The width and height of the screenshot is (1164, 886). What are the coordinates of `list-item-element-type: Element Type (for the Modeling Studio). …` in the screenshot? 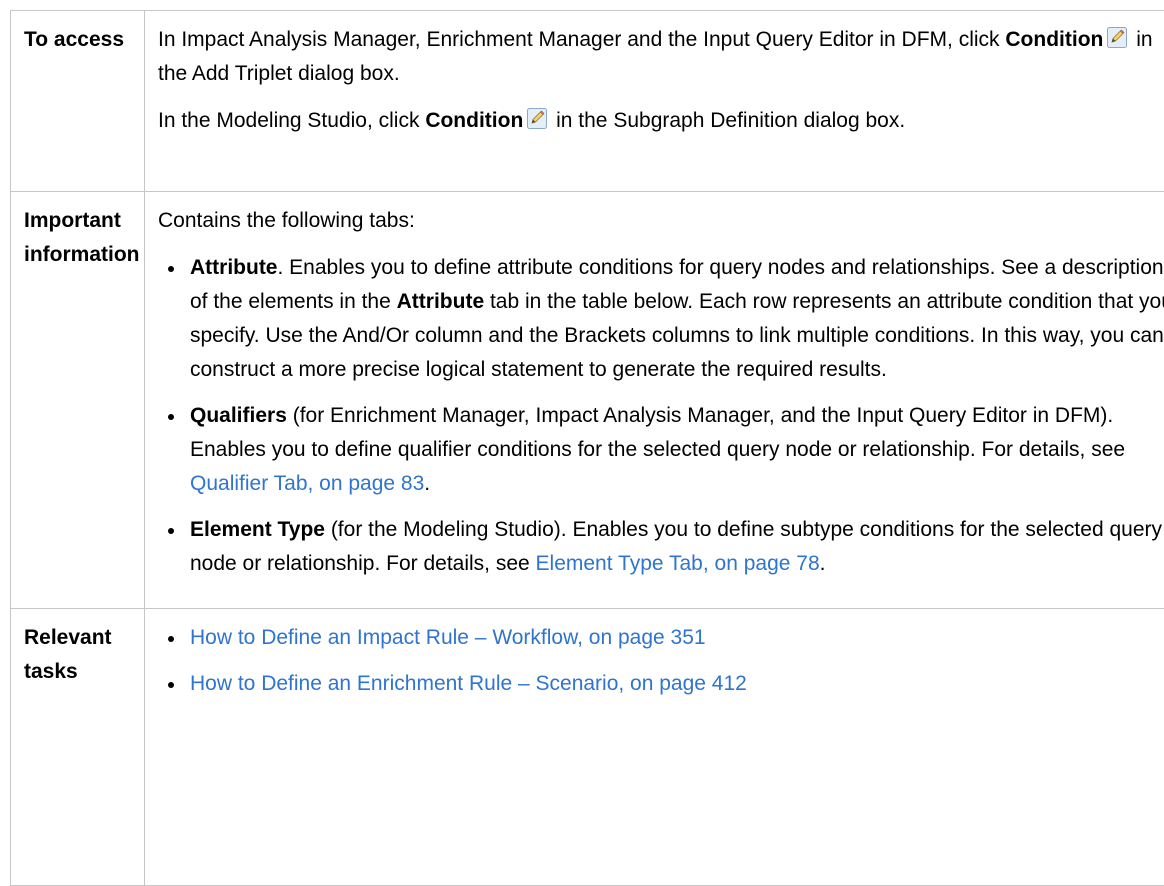 It's located at (661, 547).